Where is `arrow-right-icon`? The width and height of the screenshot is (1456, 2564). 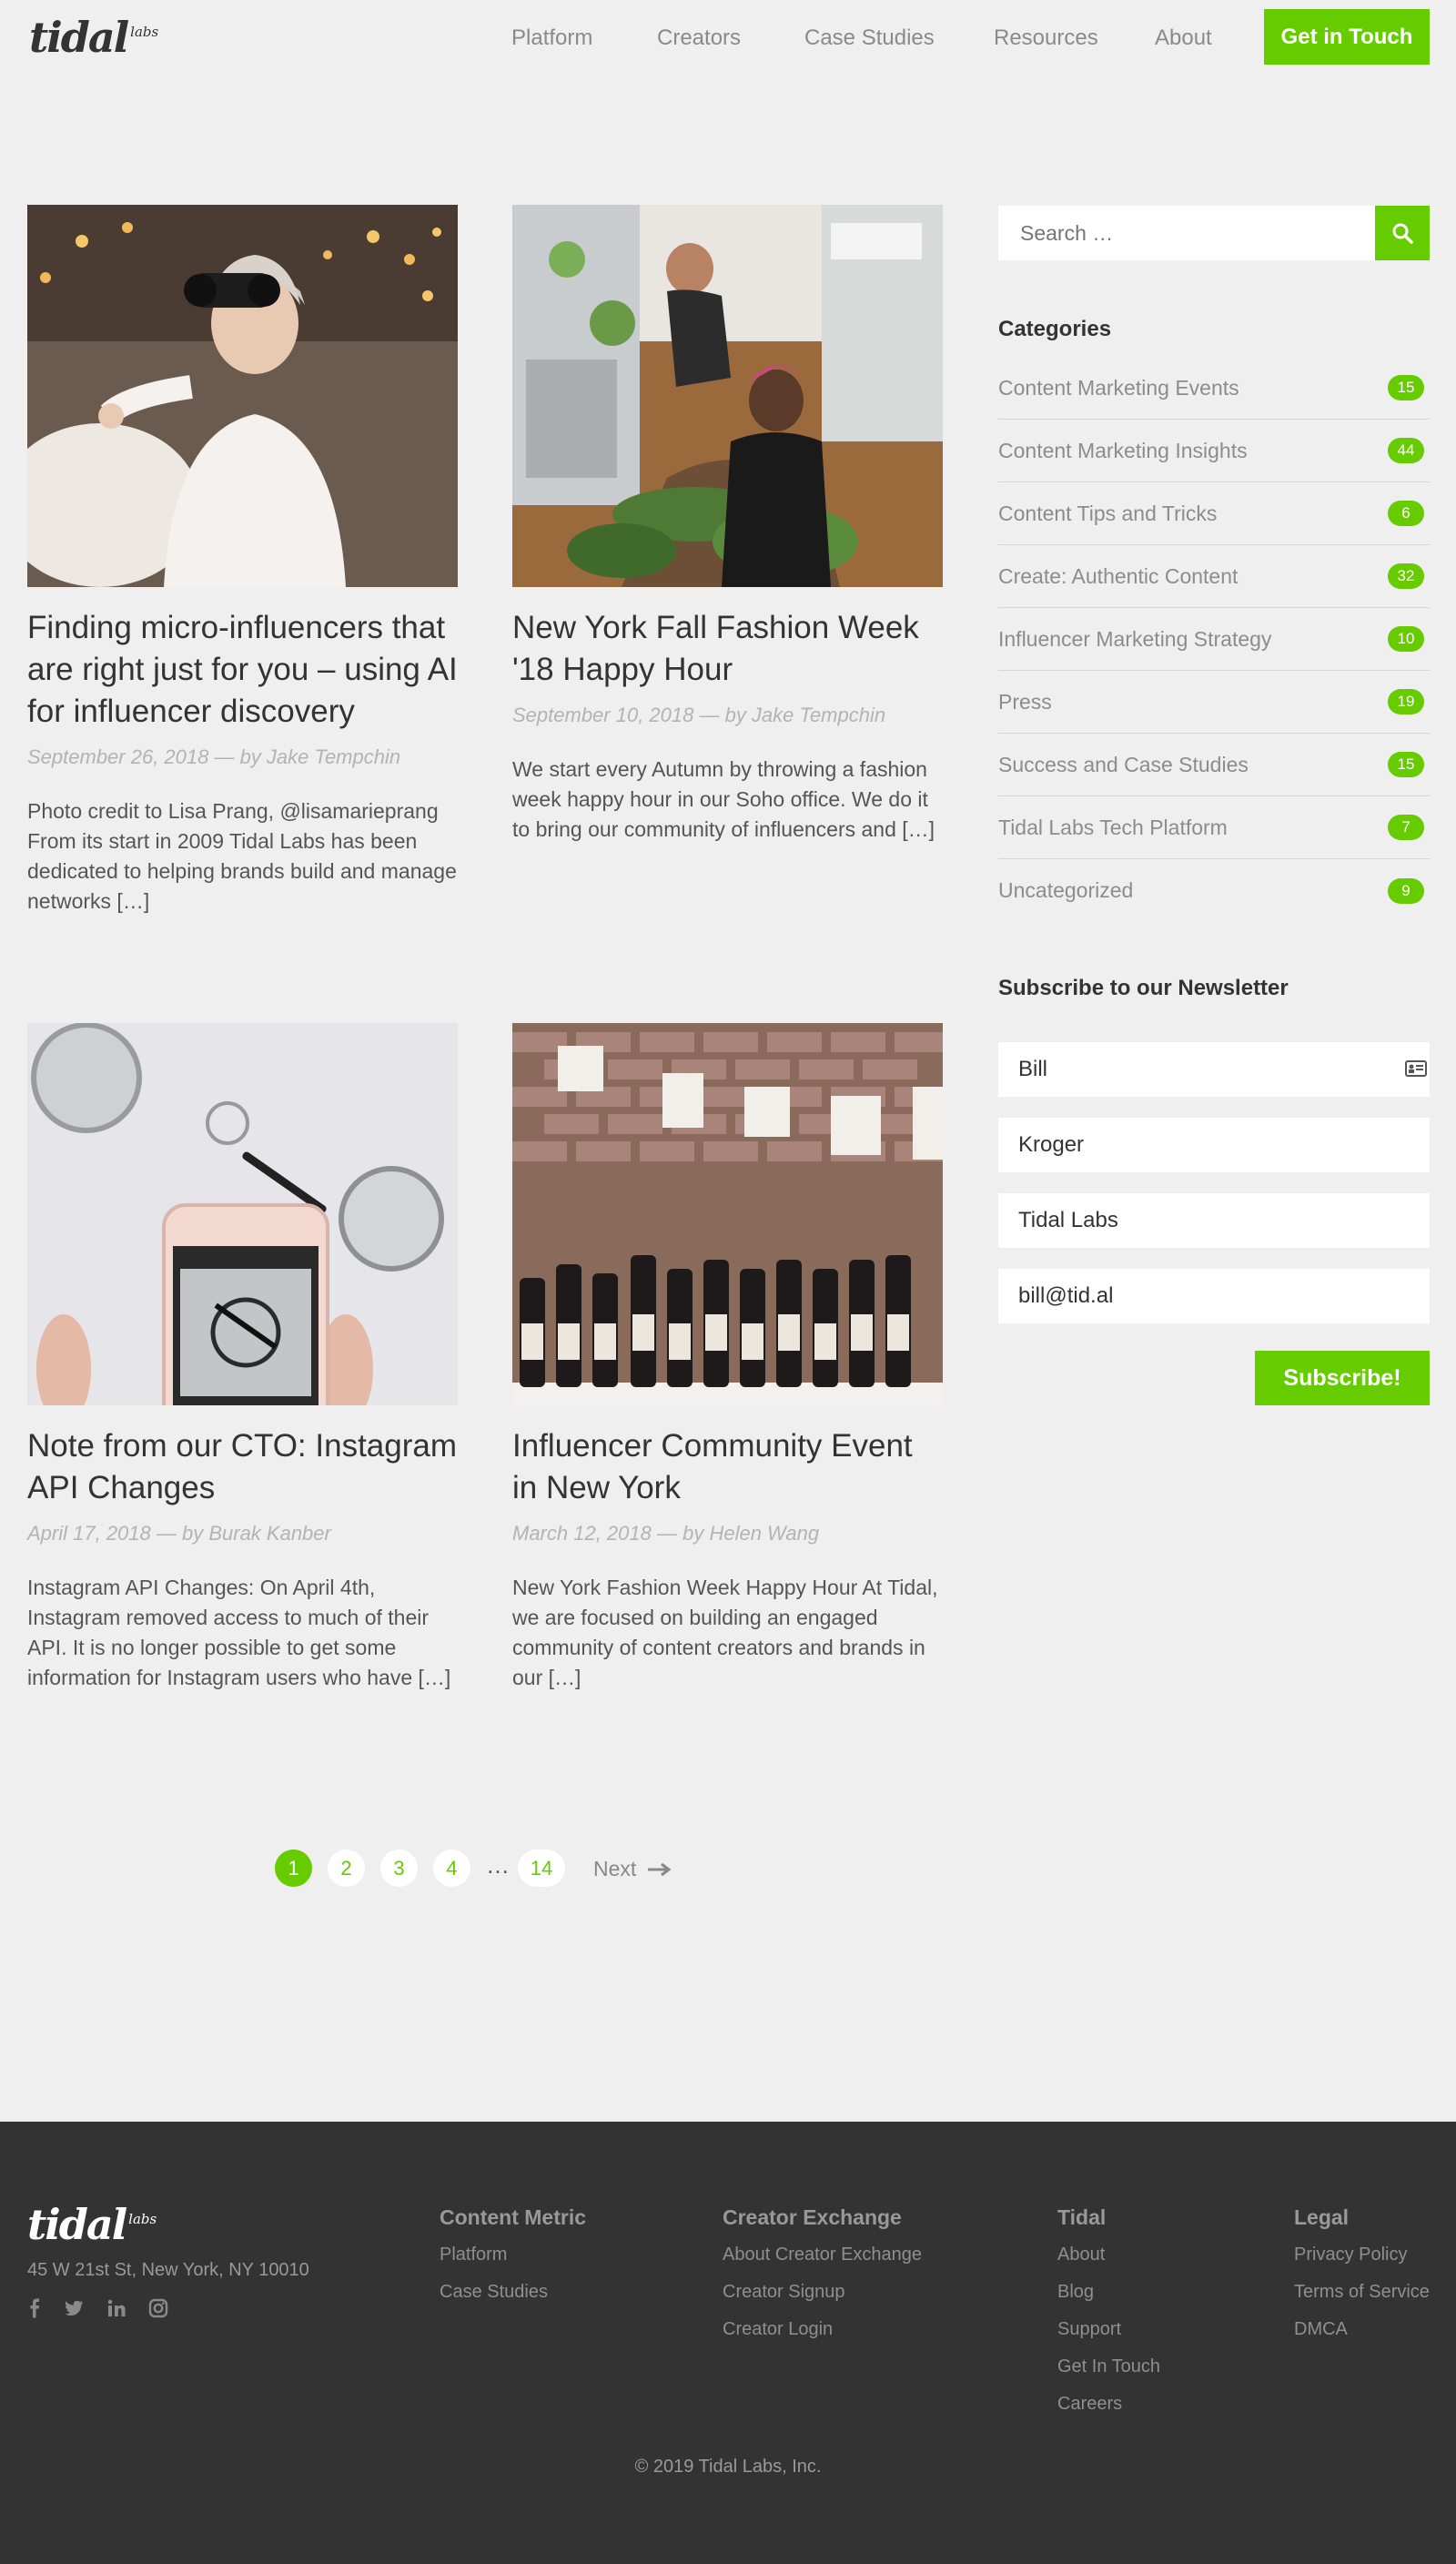 arrow-right-icon is located at coordinates (660, 1869).